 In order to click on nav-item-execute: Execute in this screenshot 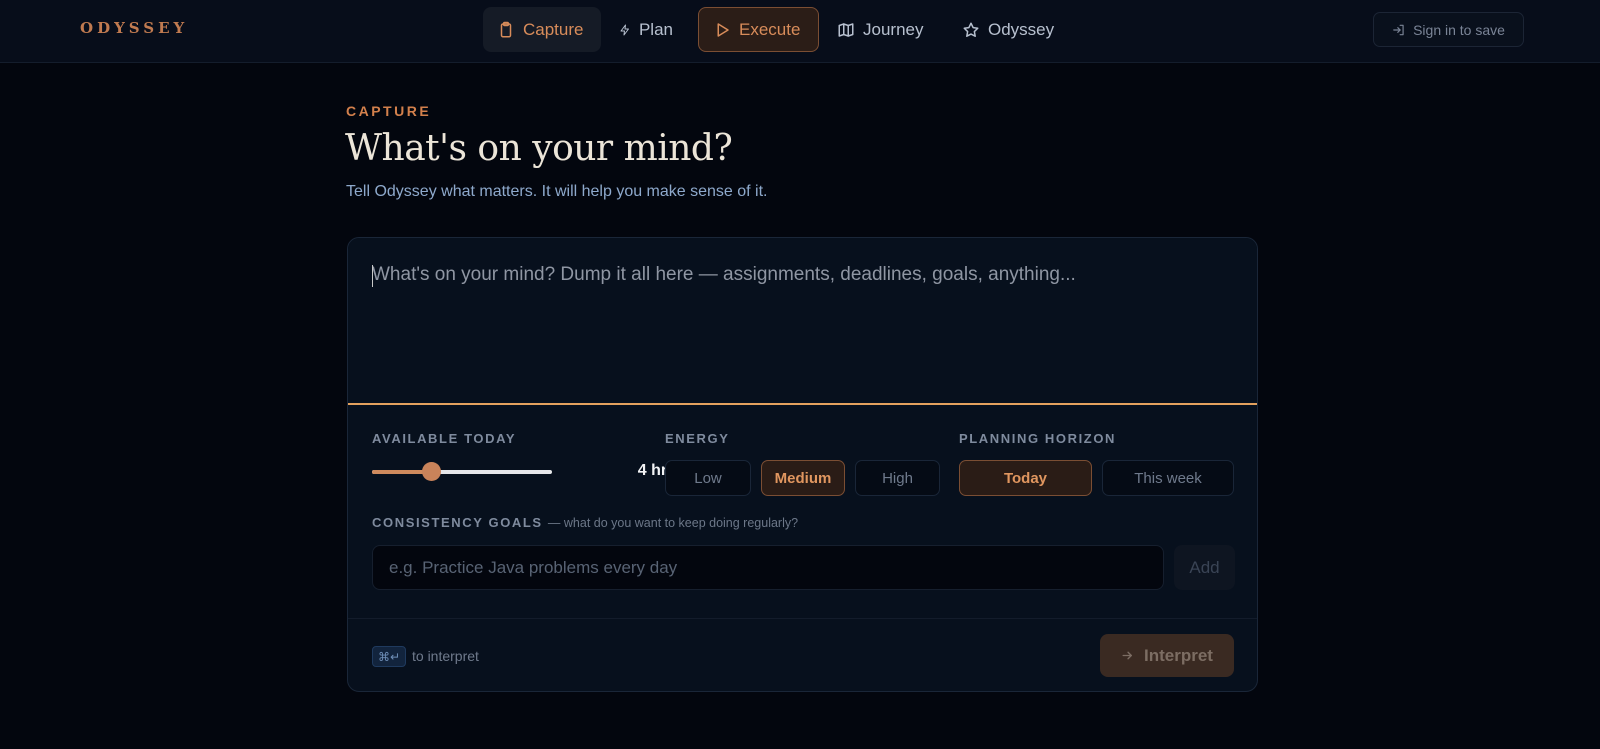, I will do `click(758, 29)`.